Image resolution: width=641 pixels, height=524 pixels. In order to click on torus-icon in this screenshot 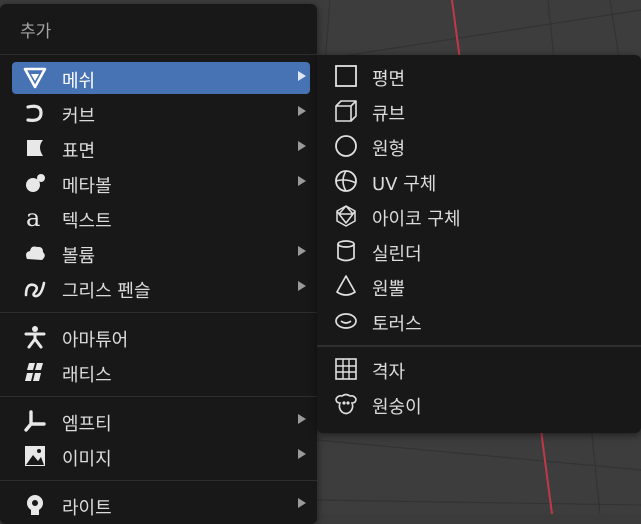, I will do `click(346, 321)`.